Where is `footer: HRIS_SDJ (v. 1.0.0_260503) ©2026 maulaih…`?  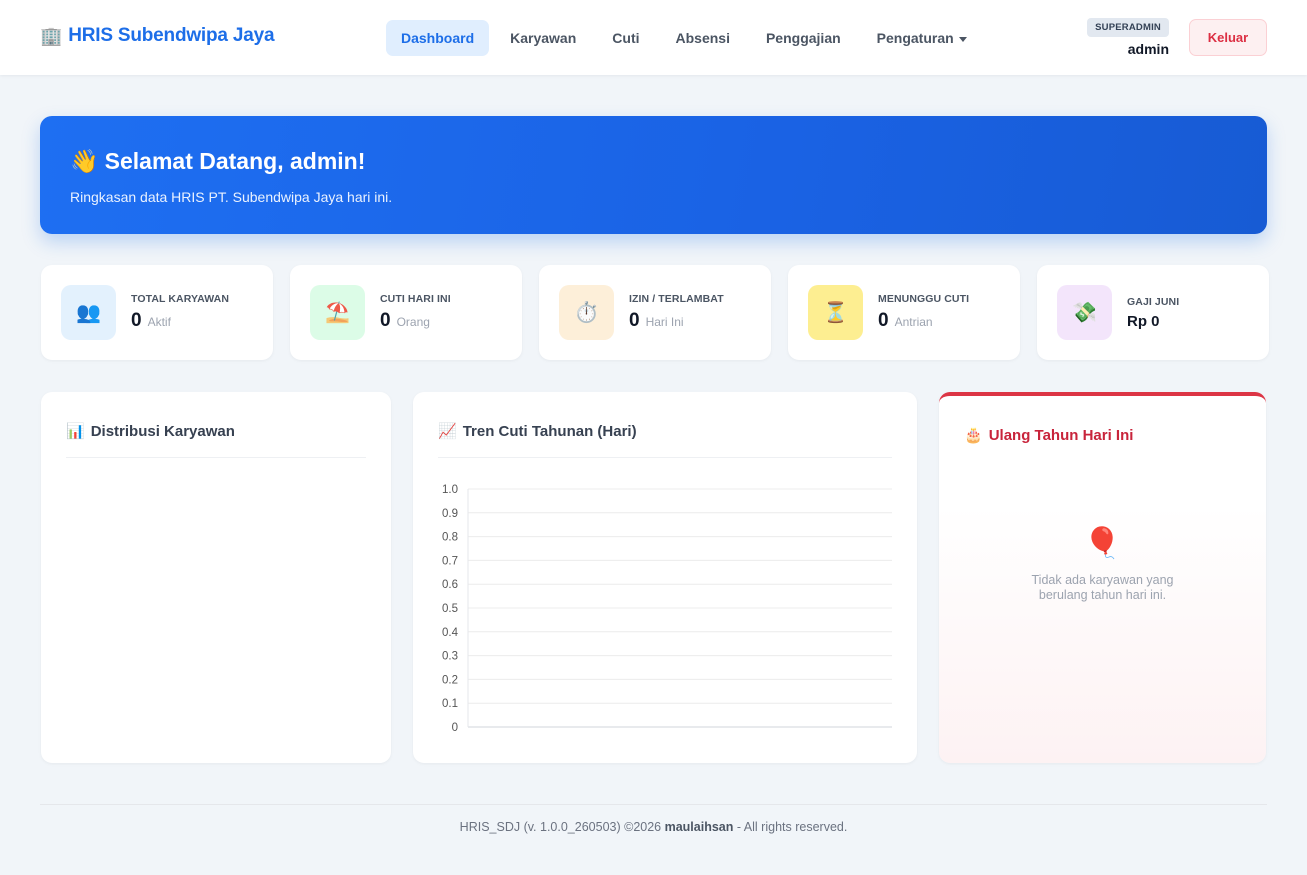
footer: HRIS_SDJ (v. 1.0.0_260503) ©2026 maulaih… is located at coordinates (653, 827).